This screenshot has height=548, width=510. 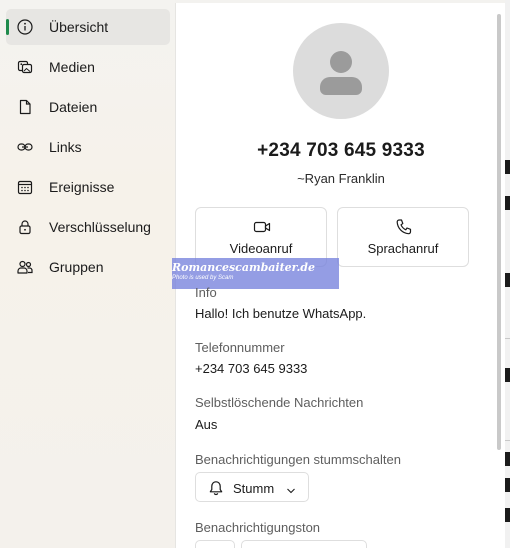 I want to click on notification-tone-label: Benachrichtigungston, so click(x=258, y=527).